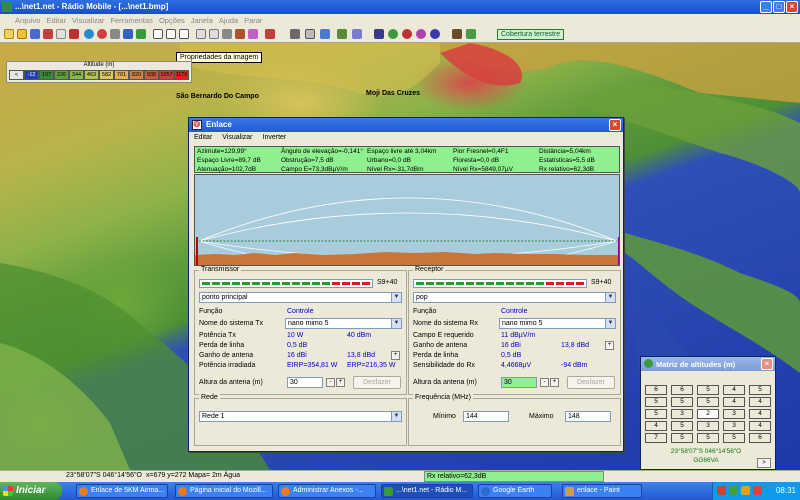 The width and height of the screenshot is (800, 500). Describe the element at coordinates (184, 34) in the screenshot. I see `frame-icon` at that location.